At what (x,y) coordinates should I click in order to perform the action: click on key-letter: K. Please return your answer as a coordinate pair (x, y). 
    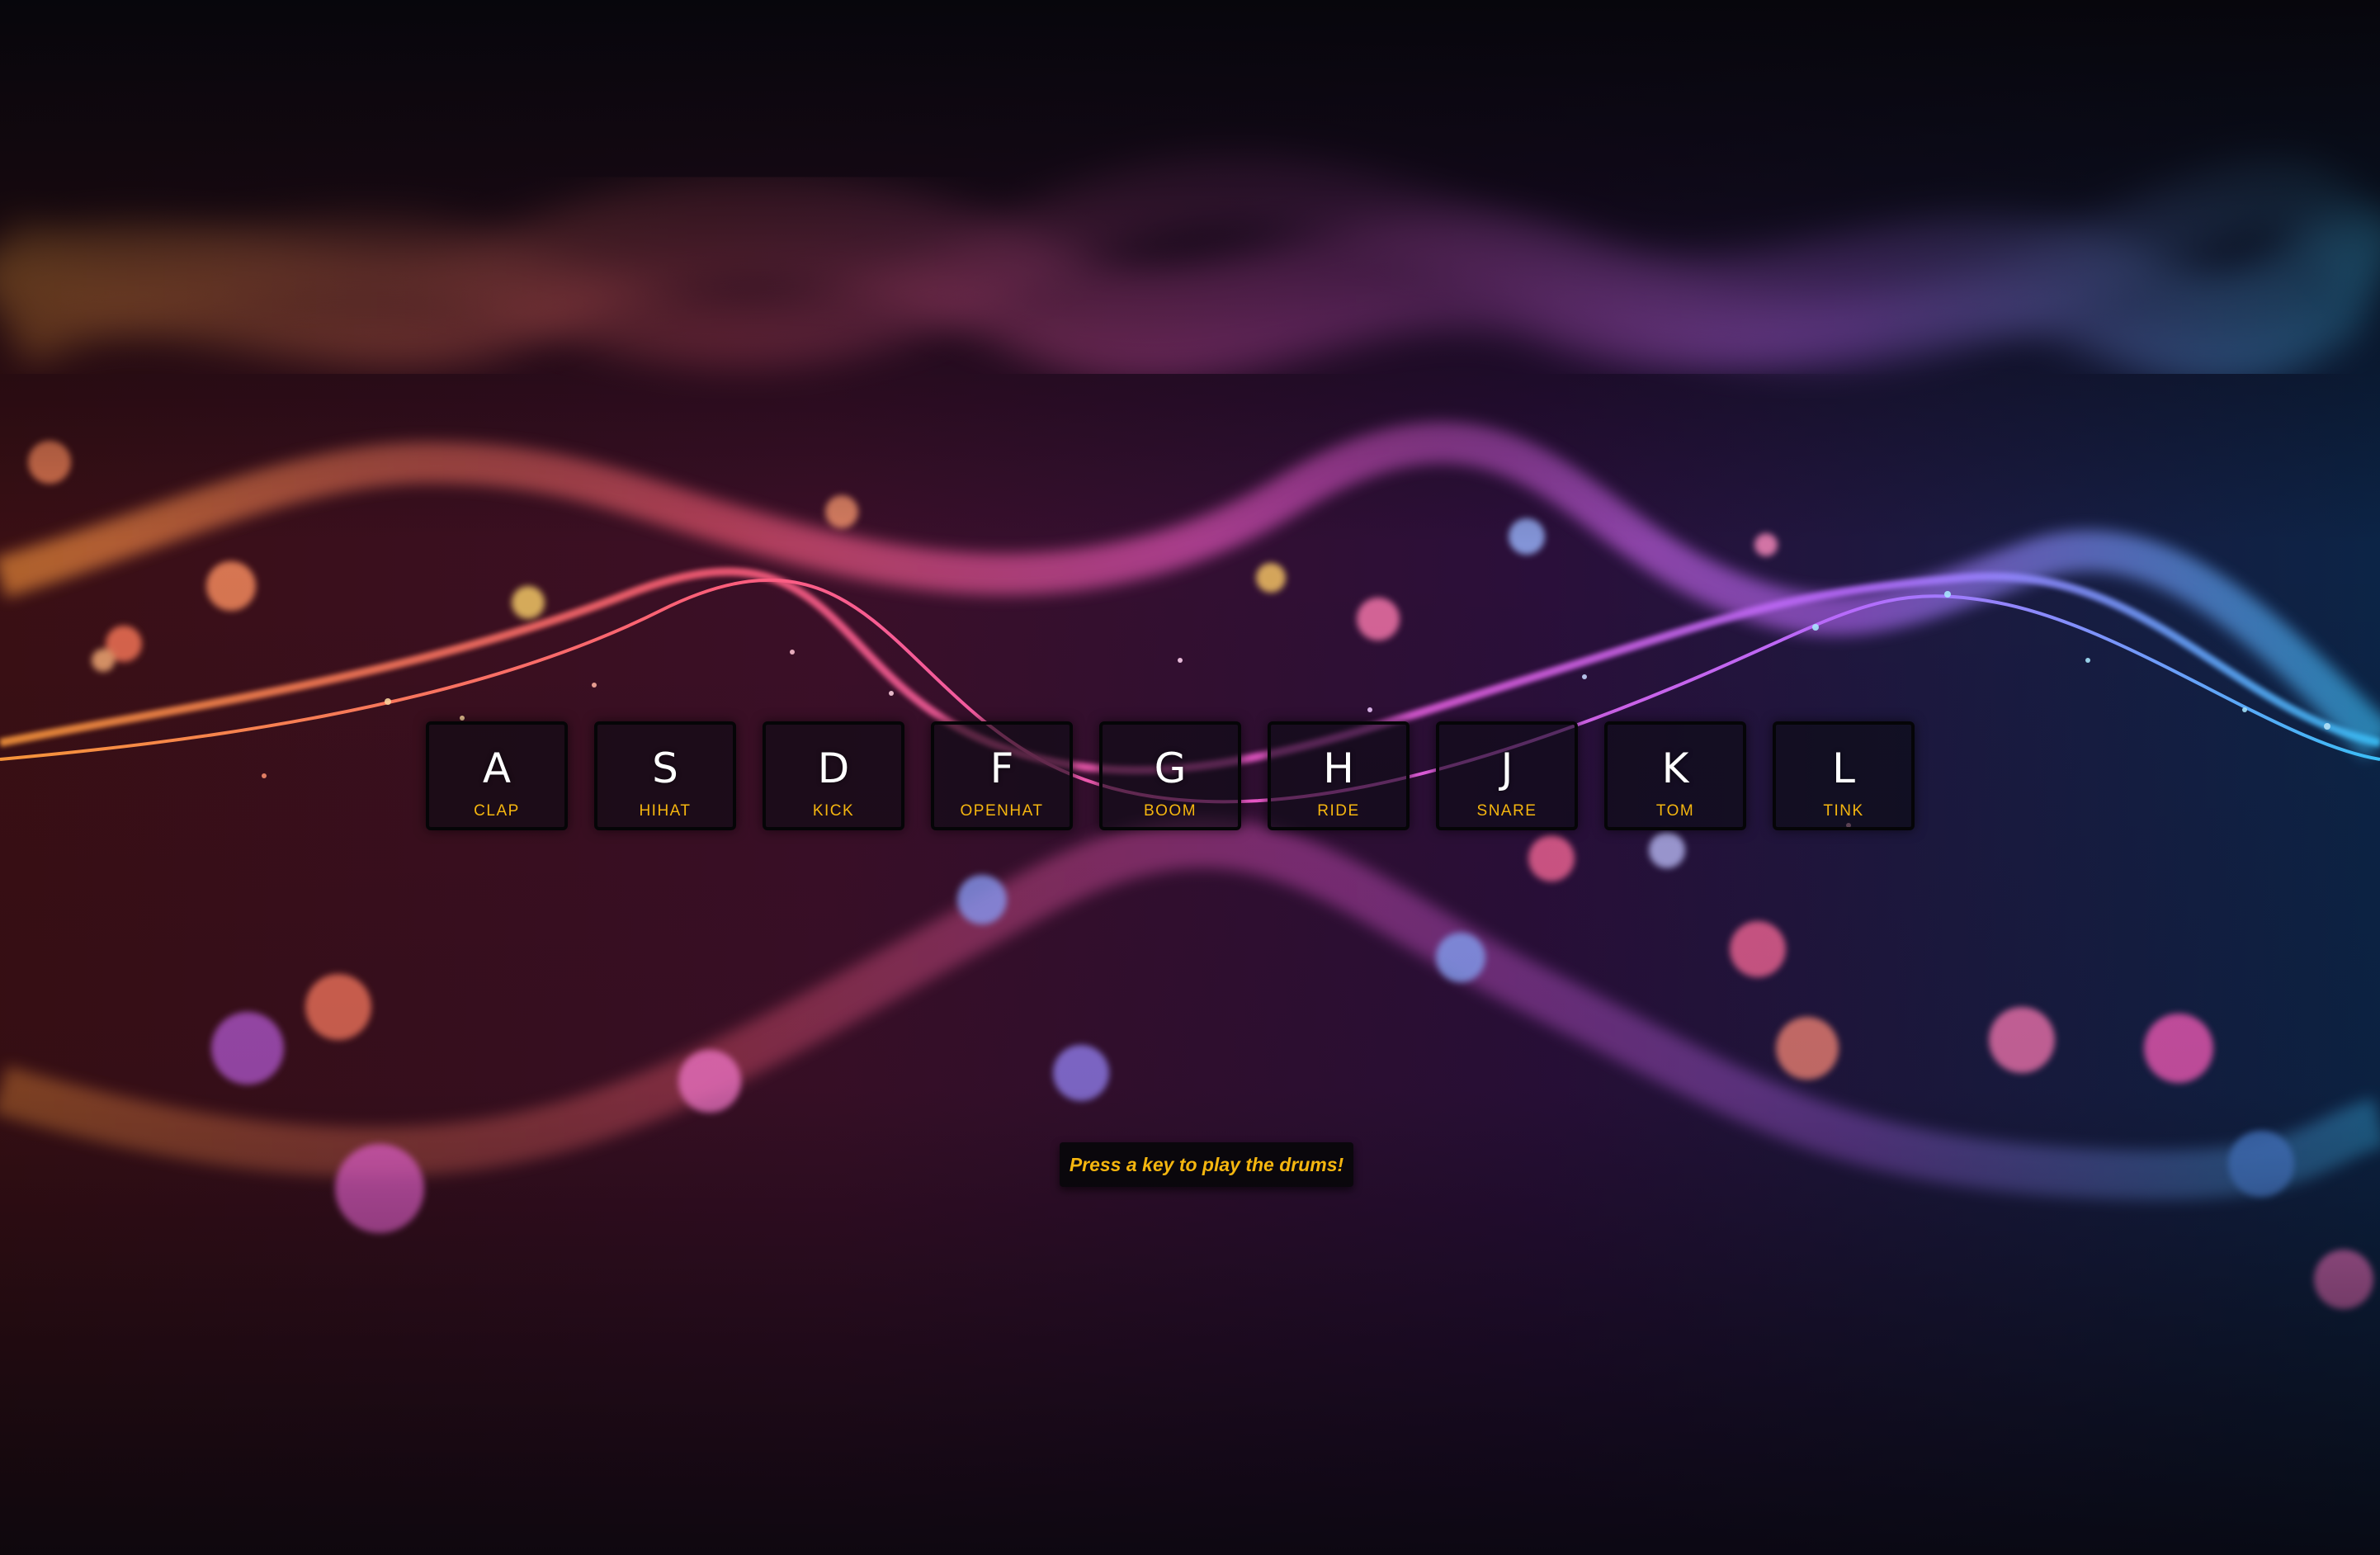
    Looking at the image, I should click on (1675, 768).